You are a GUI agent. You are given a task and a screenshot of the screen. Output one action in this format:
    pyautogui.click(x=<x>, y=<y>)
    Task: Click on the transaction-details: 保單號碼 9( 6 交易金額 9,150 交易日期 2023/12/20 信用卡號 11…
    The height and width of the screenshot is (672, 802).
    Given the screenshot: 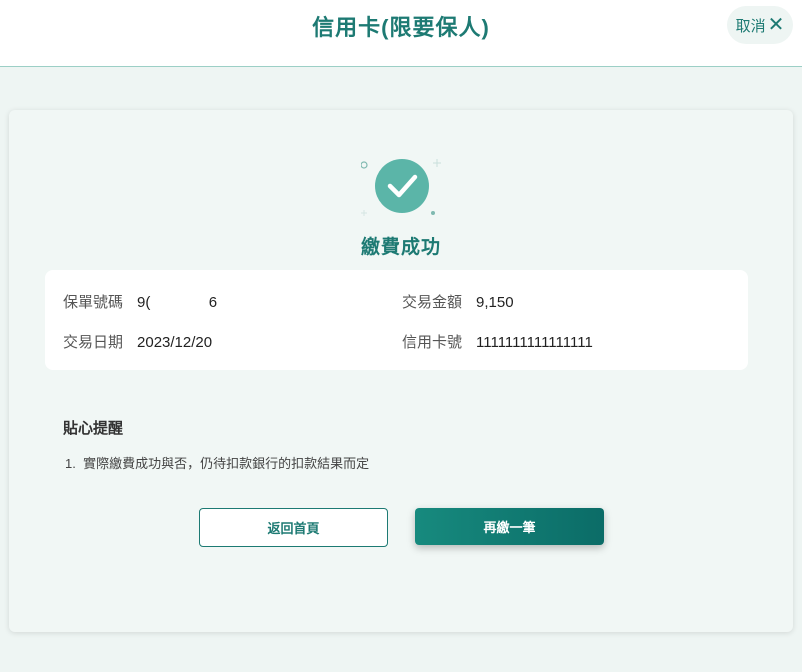 What is the action you would take?
    pyautogui.click(x=396, y=320)
    